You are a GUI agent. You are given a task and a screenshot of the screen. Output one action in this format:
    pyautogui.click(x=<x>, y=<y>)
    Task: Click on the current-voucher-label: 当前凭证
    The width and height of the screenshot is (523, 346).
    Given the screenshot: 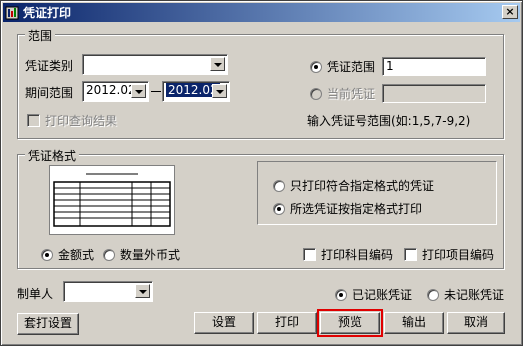 What is the action you would take?
    pyautogui.click(x=351, y=94)
    